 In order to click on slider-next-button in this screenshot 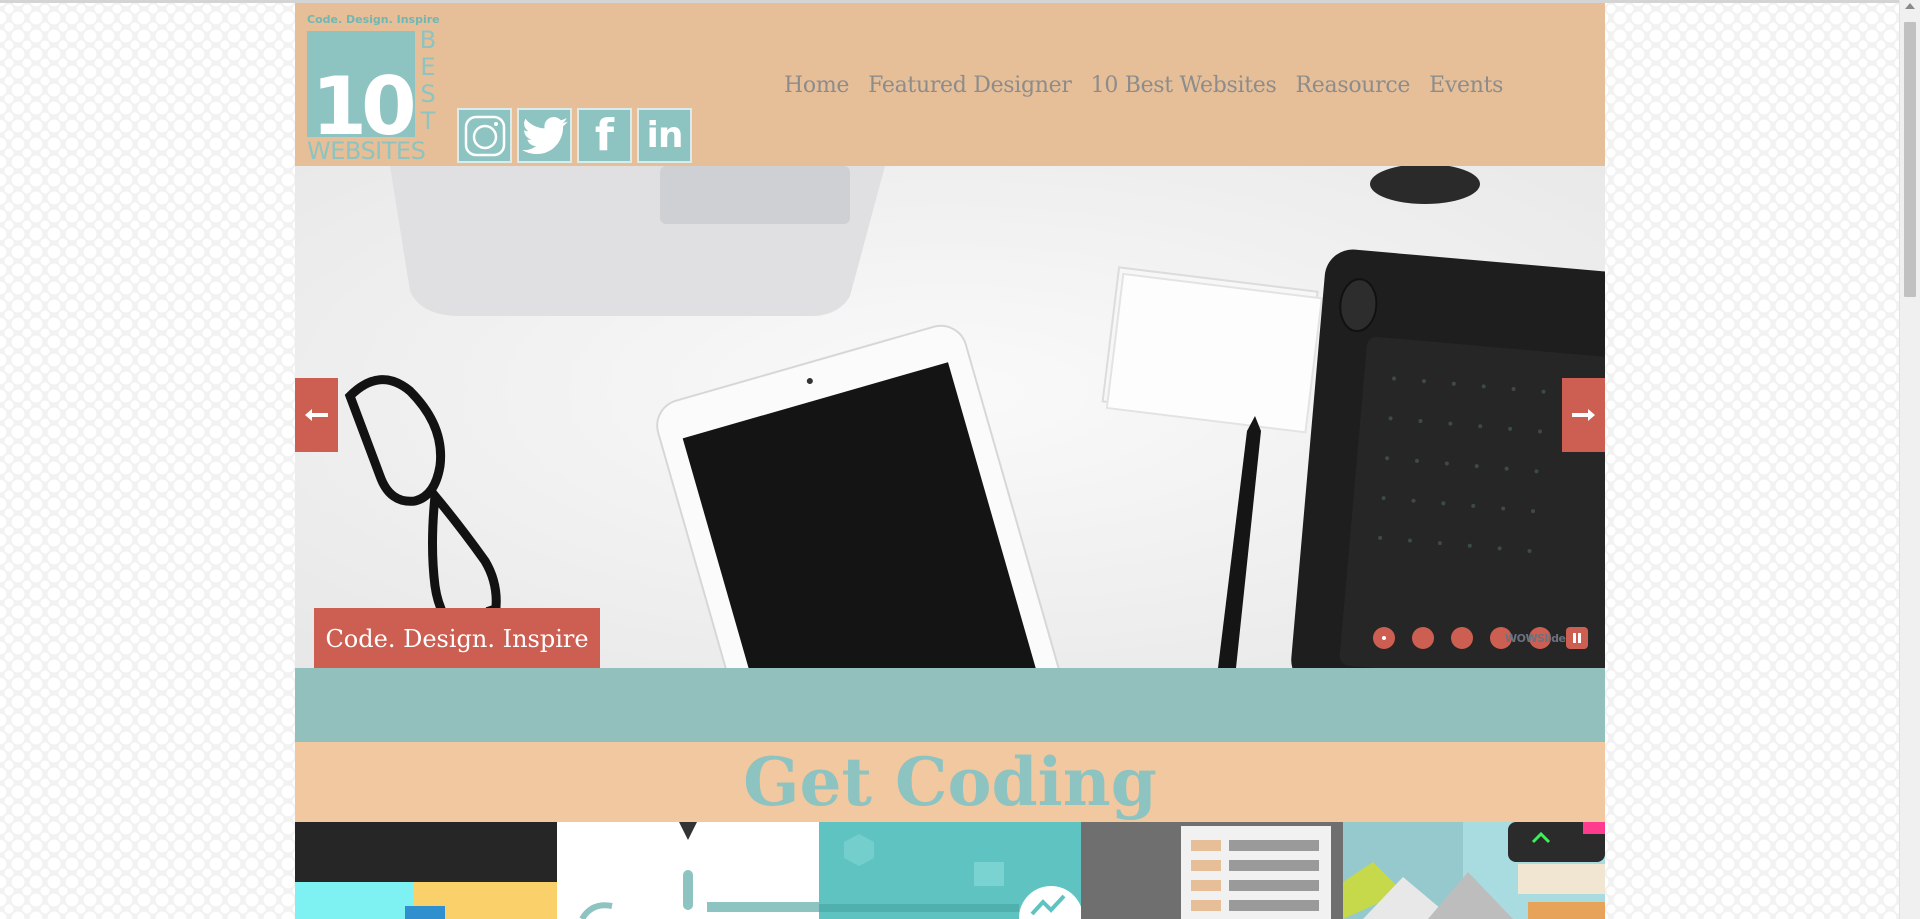, I will do `click(1583, 415)`.